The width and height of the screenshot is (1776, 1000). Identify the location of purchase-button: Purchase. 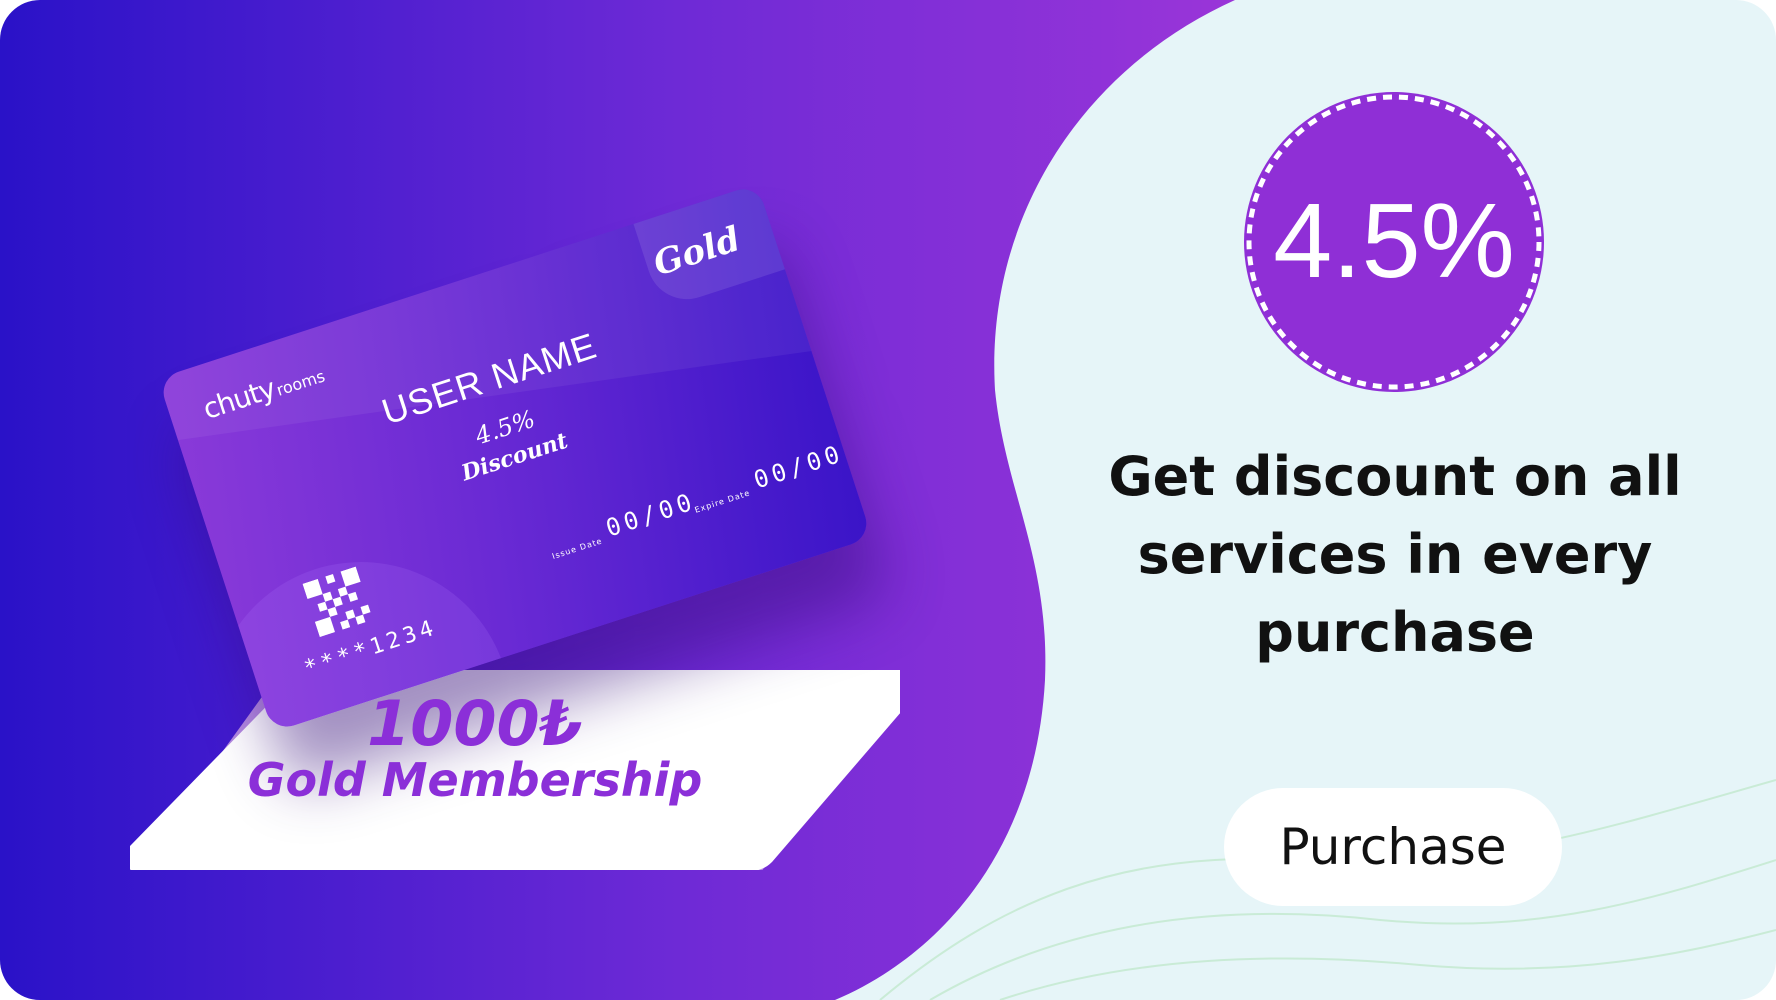
(1393, 847).